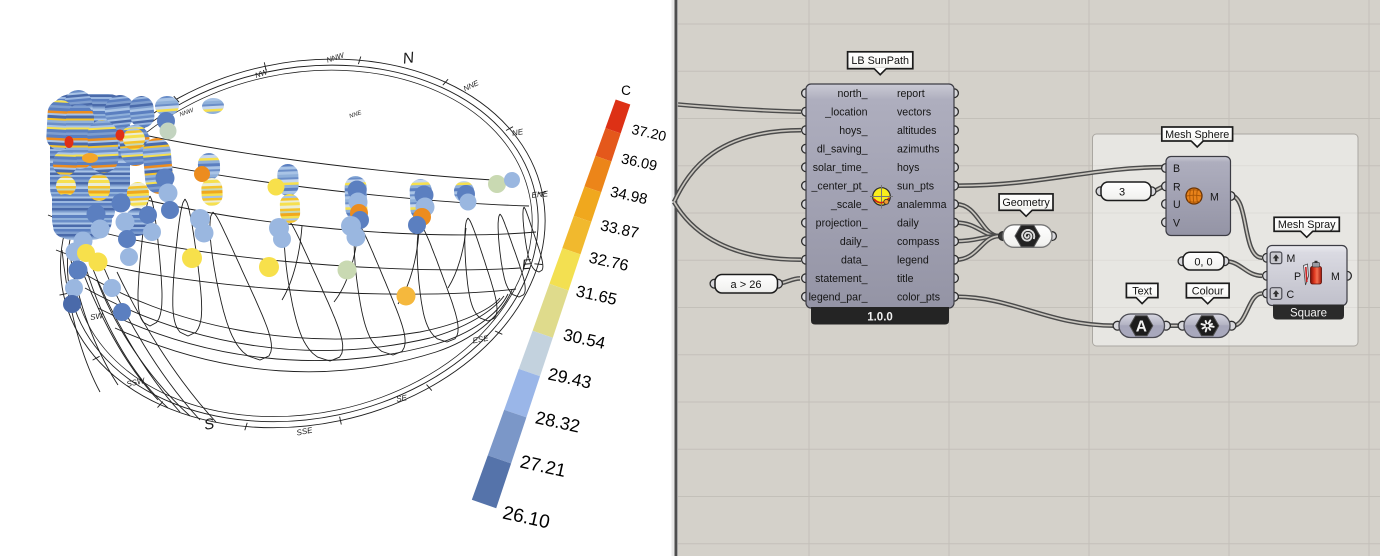  I want to click on svg-text: V, so click(1177, 223).